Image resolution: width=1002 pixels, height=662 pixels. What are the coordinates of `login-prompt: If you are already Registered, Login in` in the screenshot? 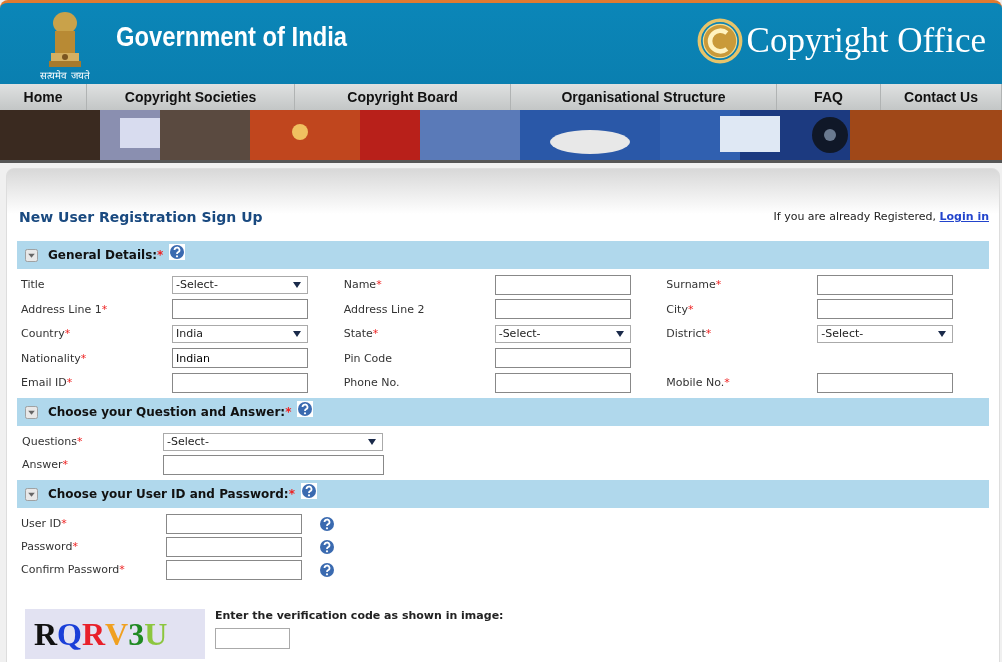 It's located at (881, 217).